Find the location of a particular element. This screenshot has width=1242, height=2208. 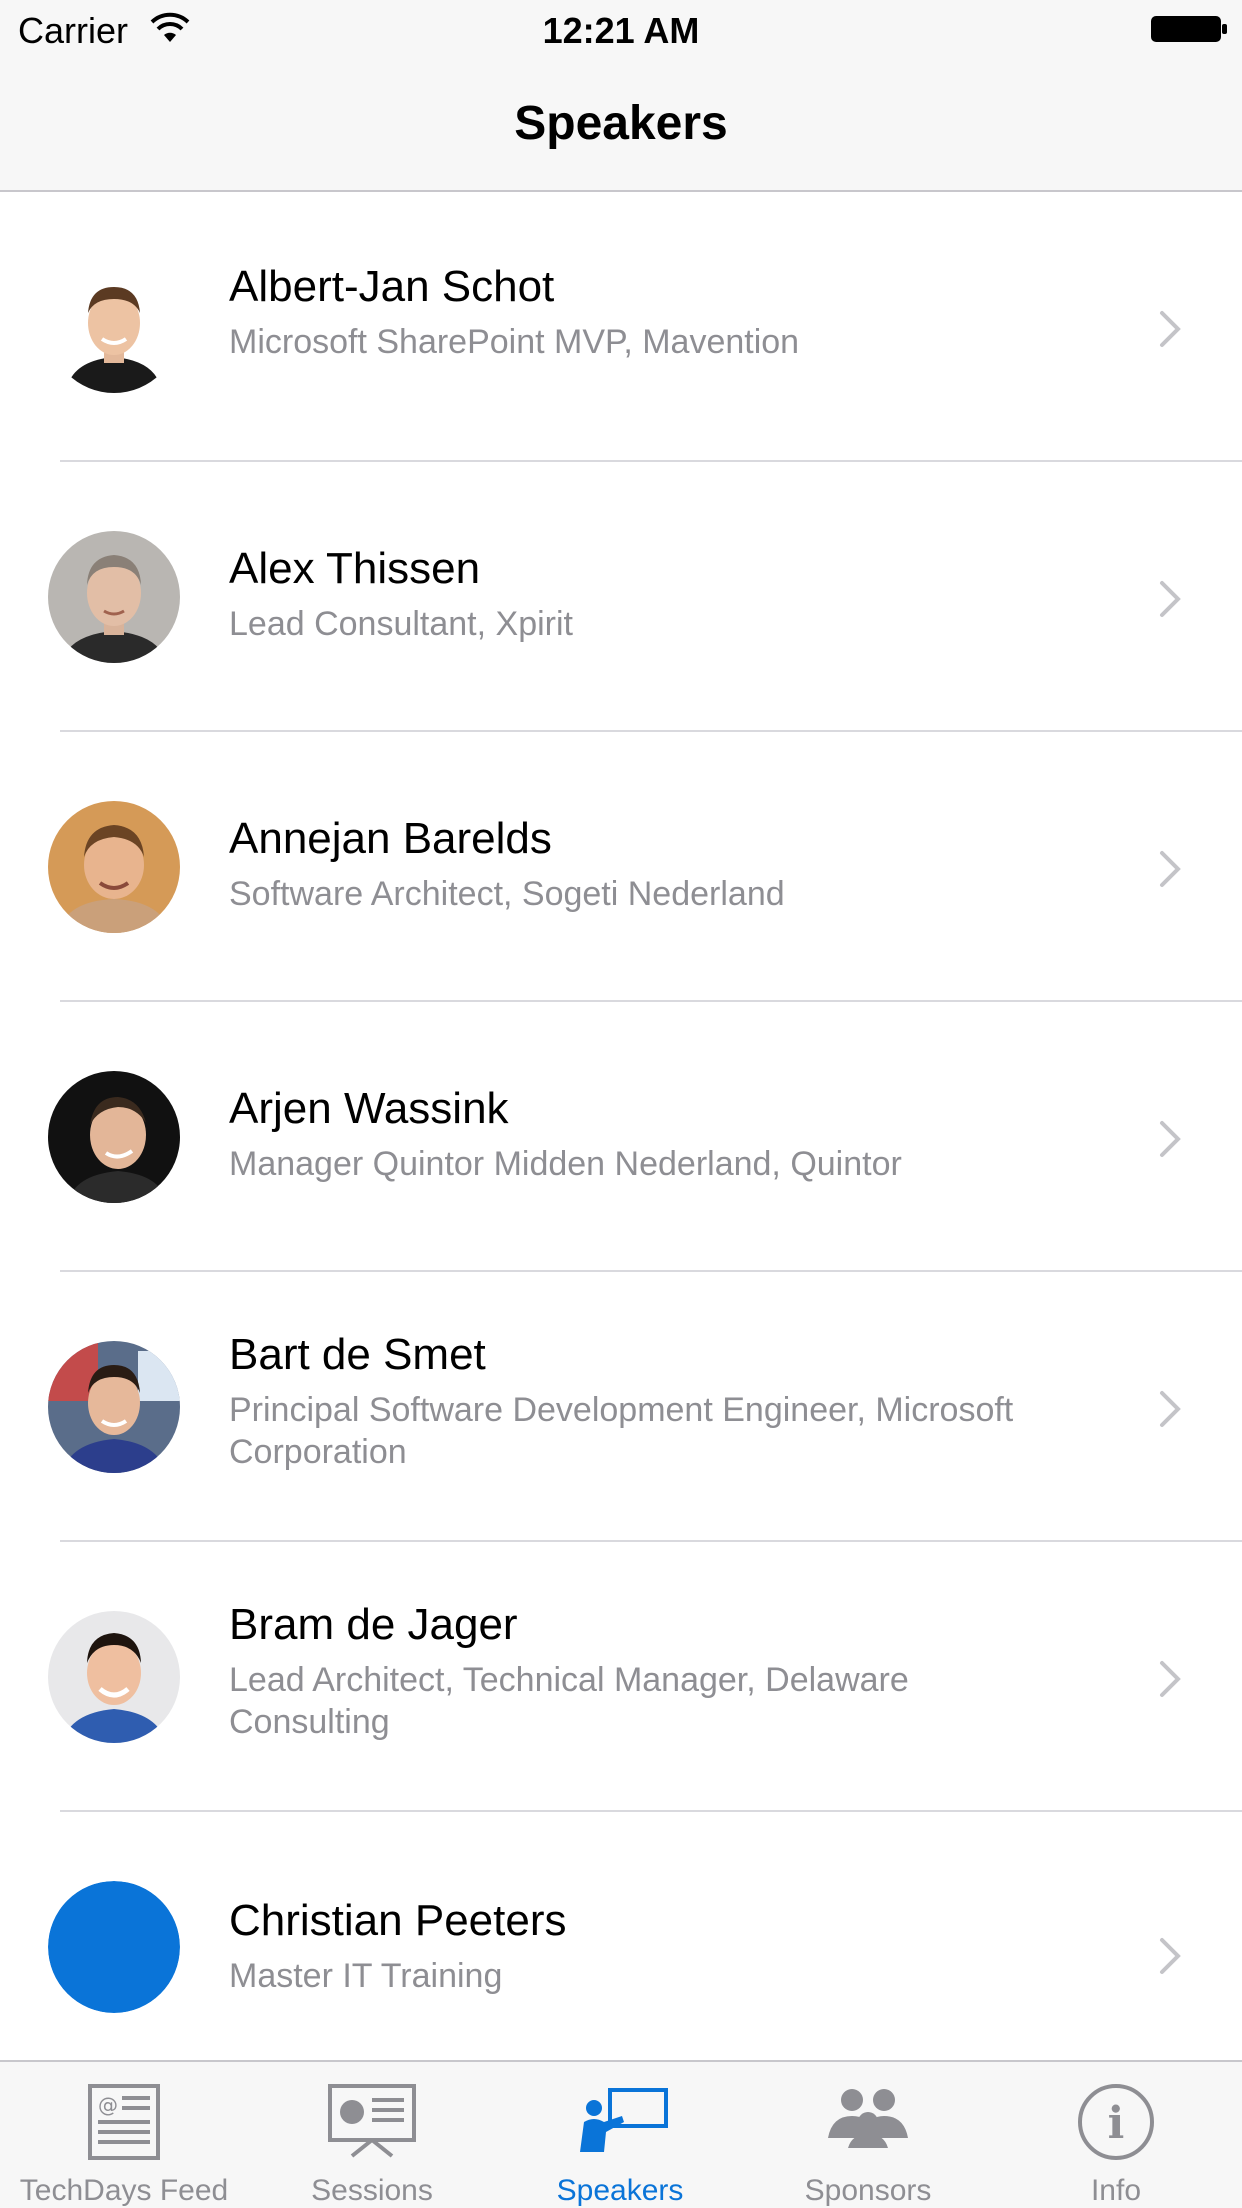

speaker-name: Bram de Jager is located at coordinates (373, 1624).